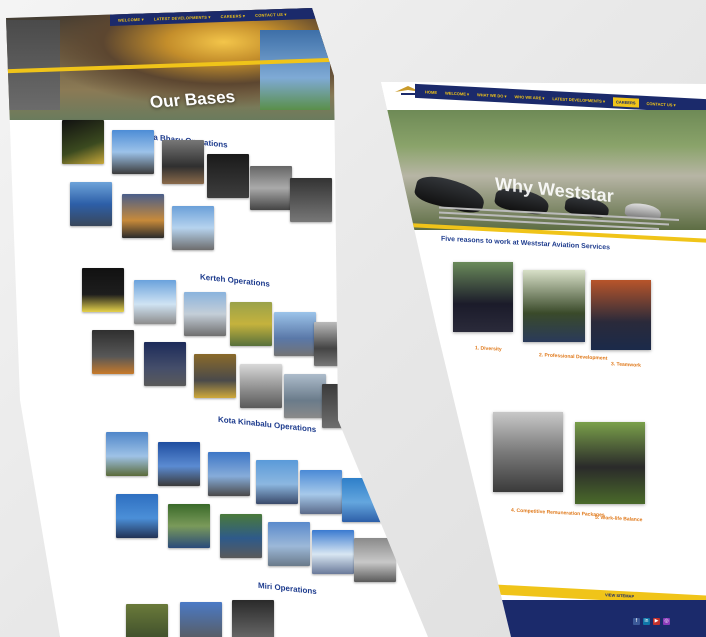 The height and width of the screenshot is (637, 706). What do you see at coordinates (33, 65) in the screenshot?
I see `hangar-building-image` at bounding box center [33, 65].